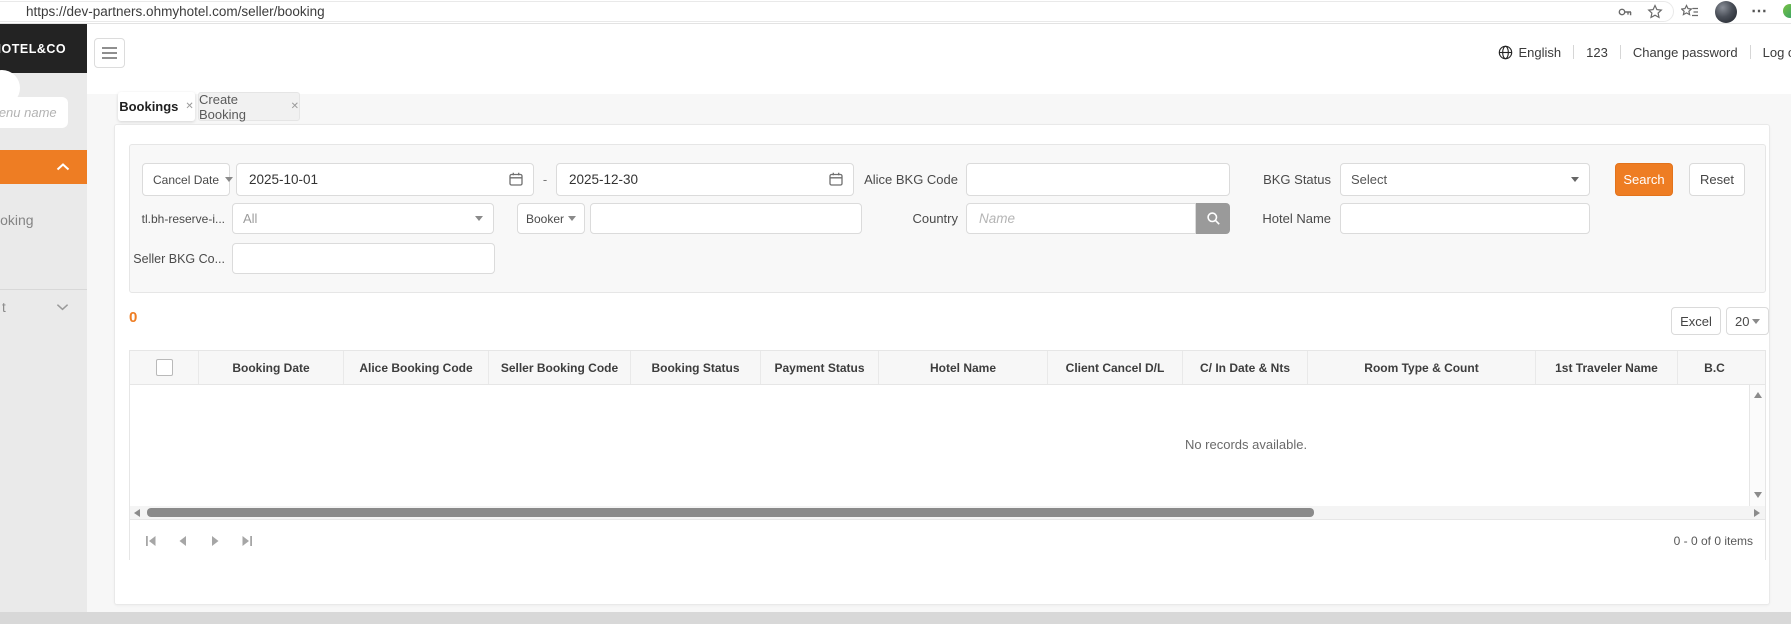 This screenshot has height=624, width=1791. I want to click on result-count: 0, so click(133, 317).